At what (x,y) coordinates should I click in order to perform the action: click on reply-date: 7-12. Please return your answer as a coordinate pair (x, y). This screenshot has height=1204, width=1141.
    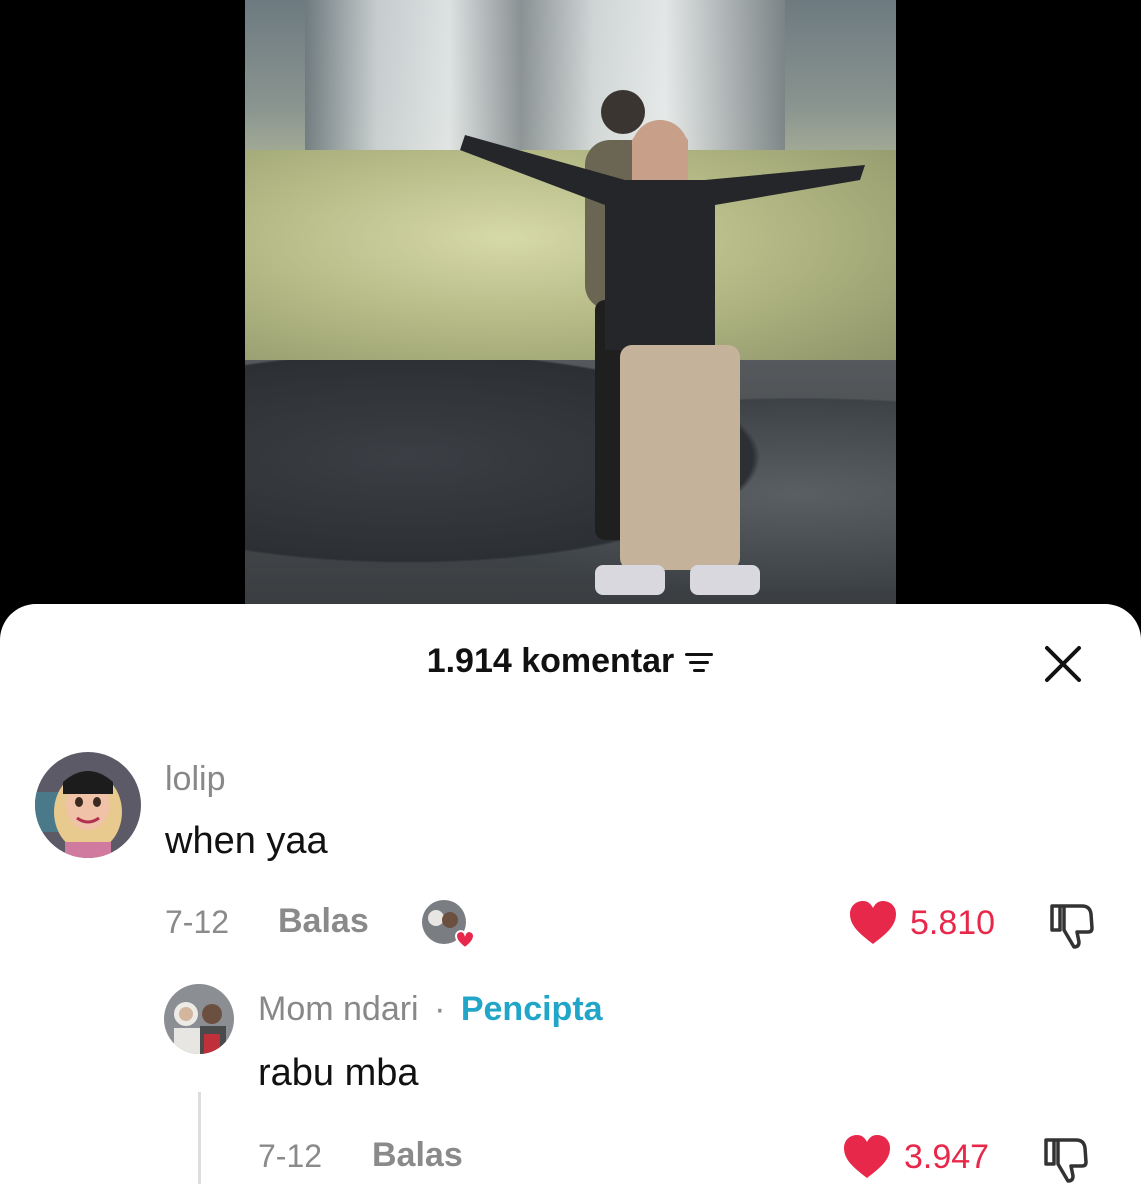
    Looking at the image, I should click on (290, 1156).